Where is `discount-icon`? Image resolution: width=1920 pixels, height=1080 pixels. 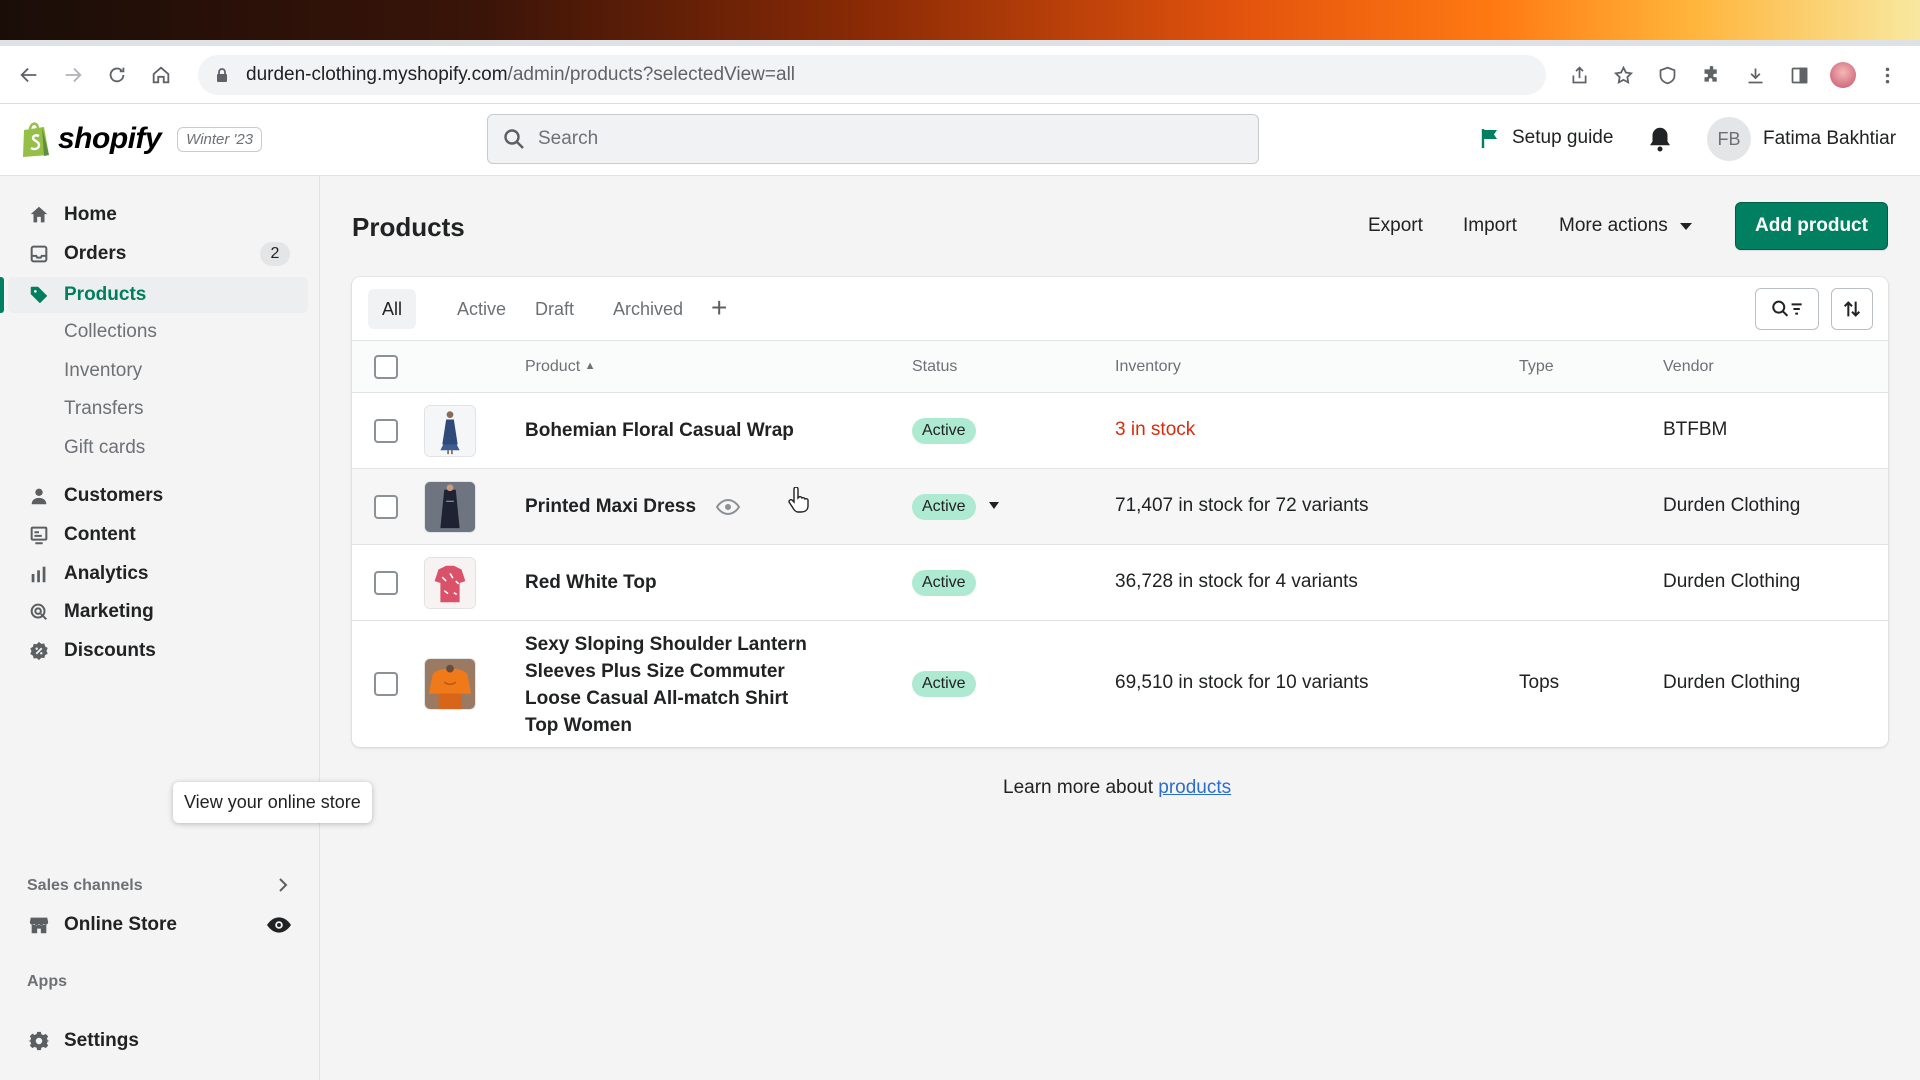
discount-icon is located at coordinates (39, 651).